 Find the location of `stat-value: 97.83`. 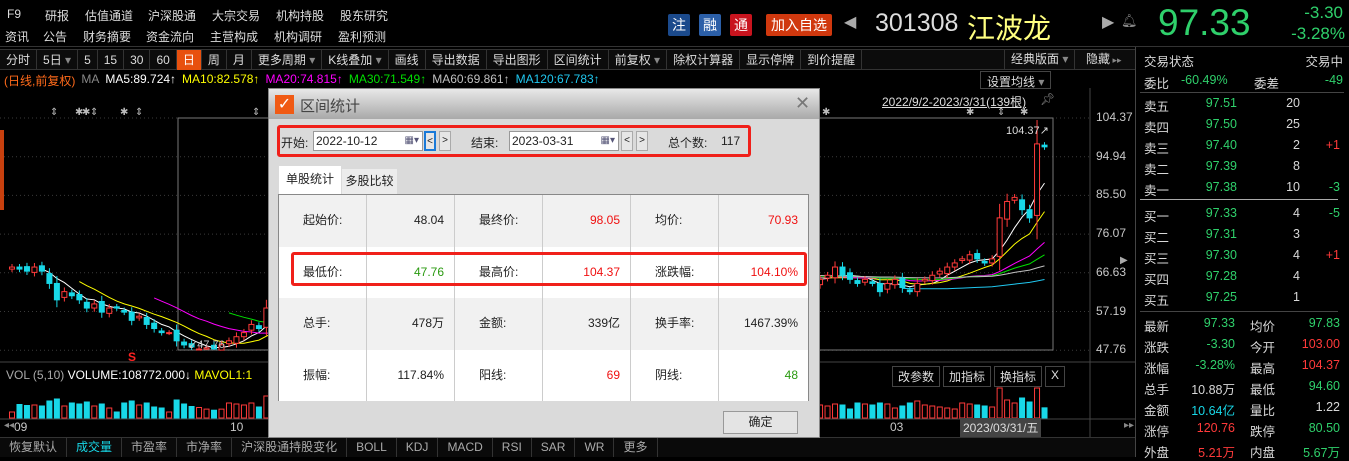

stat-value: 97.83 is located at coordinates (1324, 323).